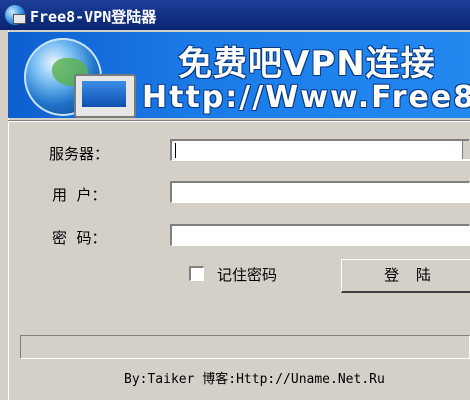  Describe the element at coordinates (466, 150) in the screenshot. I see `server-dropdown-button` at that location.